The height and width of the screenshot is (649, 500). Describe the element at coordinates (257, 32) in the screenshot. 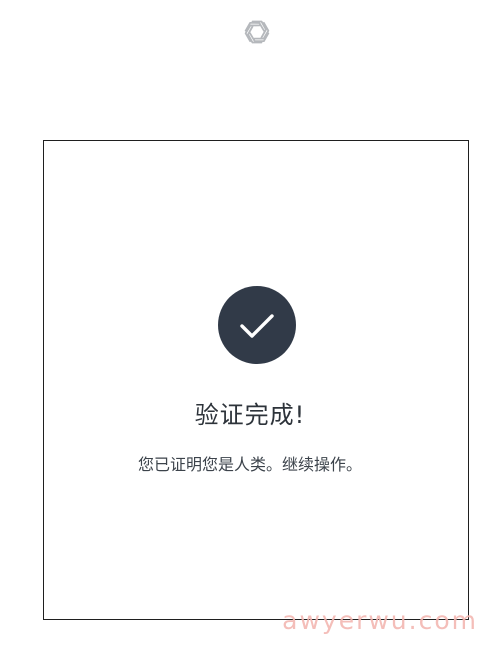

I see `openai-logo-icon` at that location.